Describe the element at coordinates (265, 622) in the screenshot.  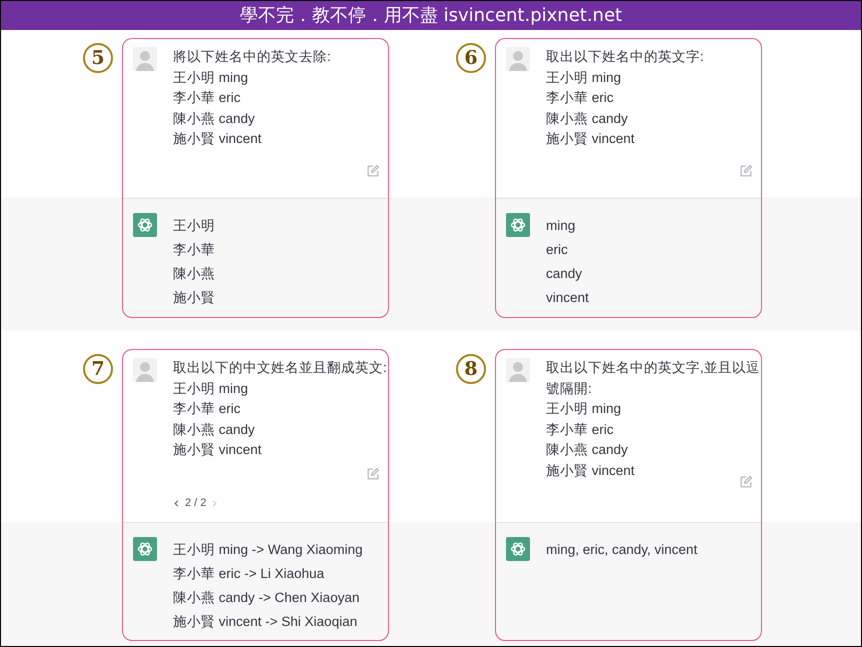
I see `response-line: 施小賢 vincent -> Shi Xiaoqian` at that location.